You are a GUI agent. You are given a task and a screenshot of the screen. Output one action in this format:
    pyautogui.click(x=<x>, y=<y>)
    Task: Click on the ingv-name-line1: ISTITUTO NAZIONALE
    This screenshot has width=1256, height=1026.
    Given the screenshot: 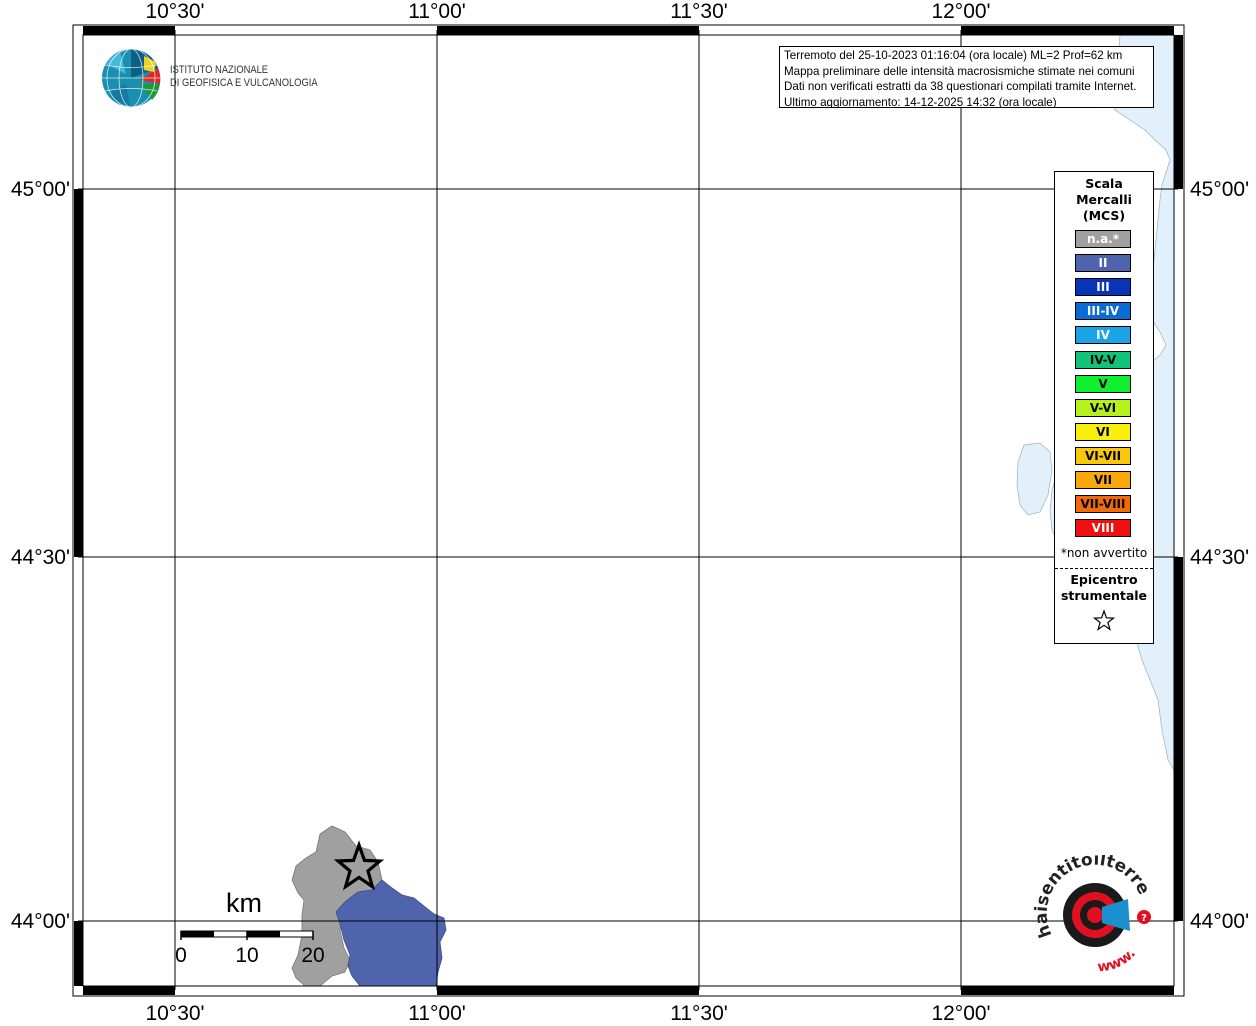 What is the action you would take?
    pyautogui.click(x=219, y=70)
    